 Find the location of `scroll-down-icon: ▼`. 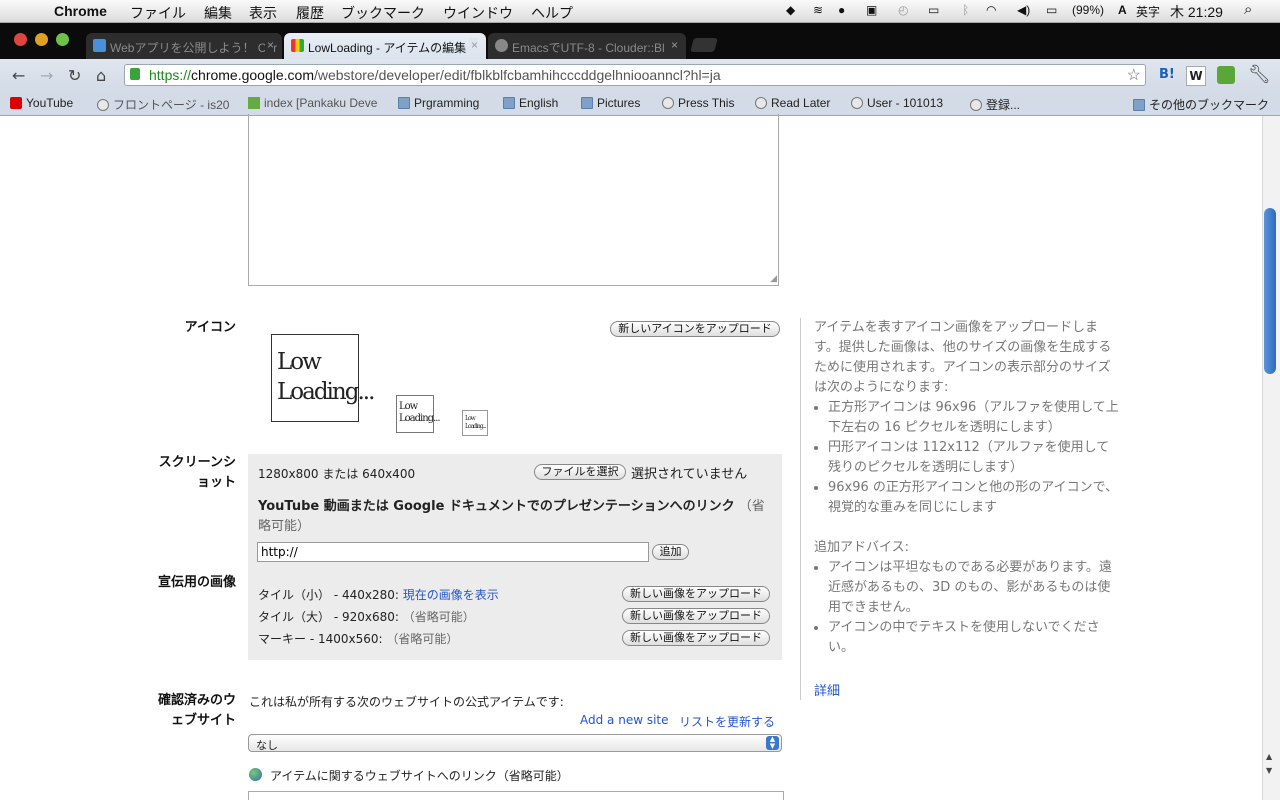

scroll-down-icon: ▼ is located at coordinates (1269, 770).